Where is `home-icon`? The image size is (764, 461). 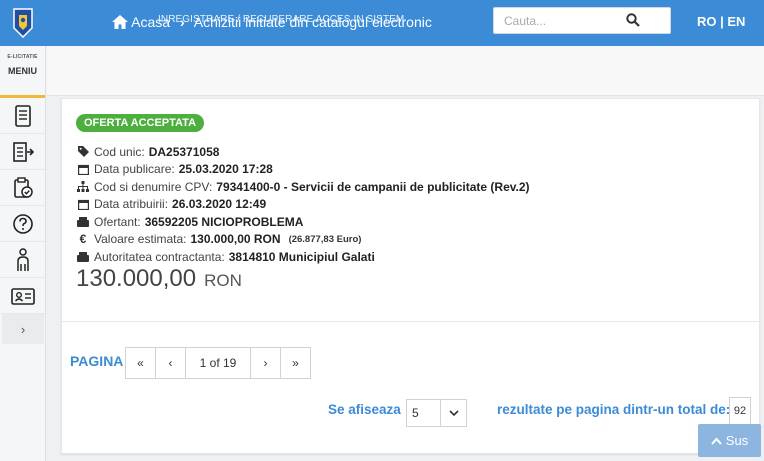 home-icon is located at coordinates (120, 23).